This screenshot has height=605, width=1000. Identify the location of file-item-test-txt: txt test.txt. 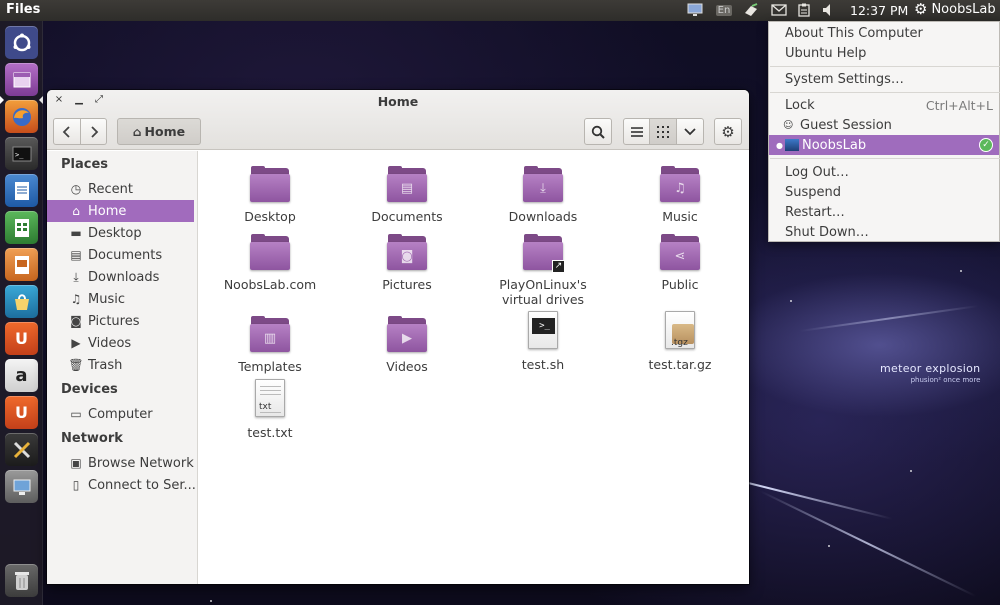
(270, 409).